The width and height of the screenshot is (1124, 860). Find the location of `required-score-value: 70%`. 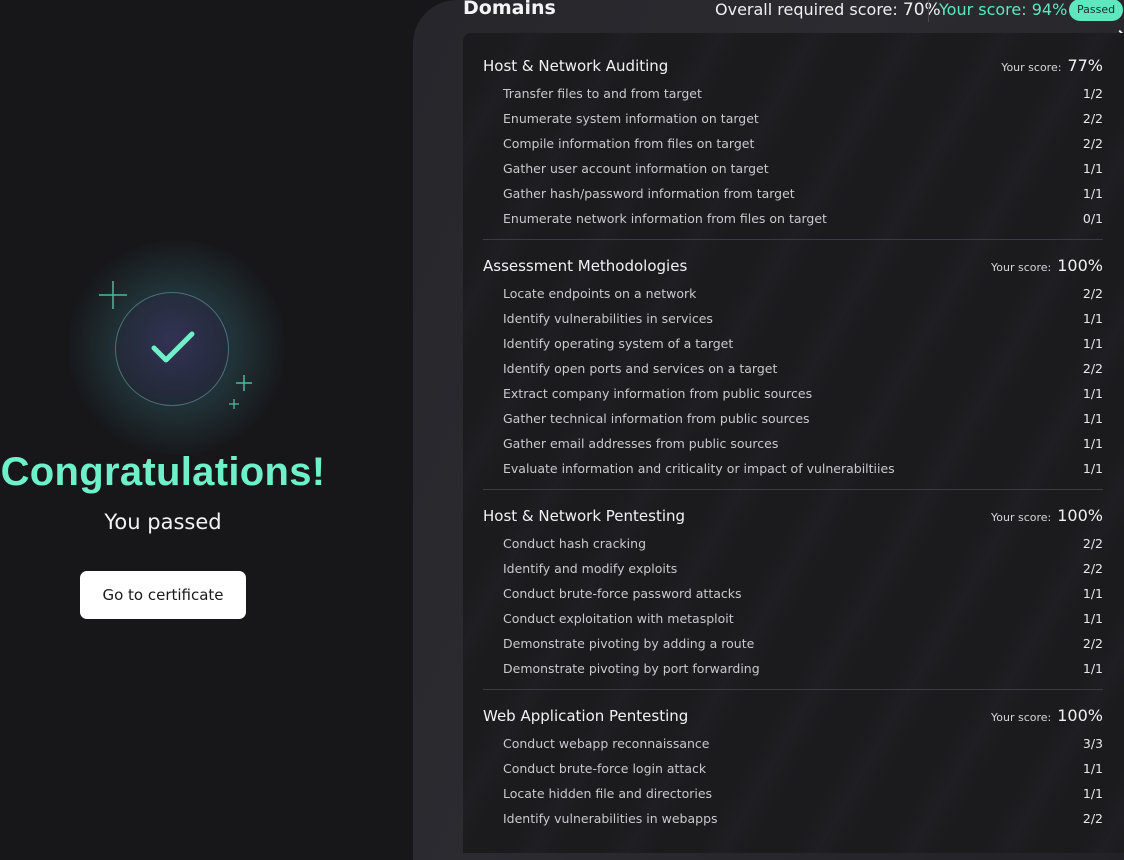

required-score-value: 70% is located at coordinates (921, 10).